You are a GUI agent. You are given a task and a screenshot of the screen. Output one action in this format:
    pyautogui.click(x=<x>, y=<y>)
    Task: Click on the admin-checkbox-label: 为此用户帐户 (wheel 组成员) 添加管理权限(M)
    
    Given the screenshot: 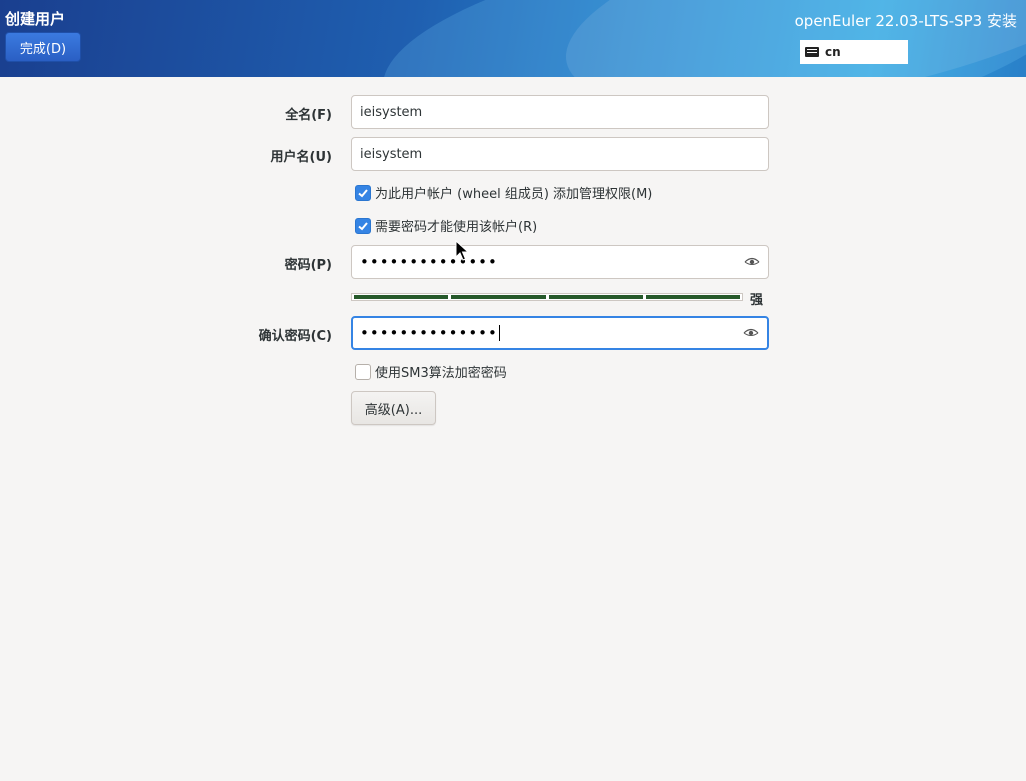 What is the action you would take?
    pyautogui.click(x=514, y=194)
    